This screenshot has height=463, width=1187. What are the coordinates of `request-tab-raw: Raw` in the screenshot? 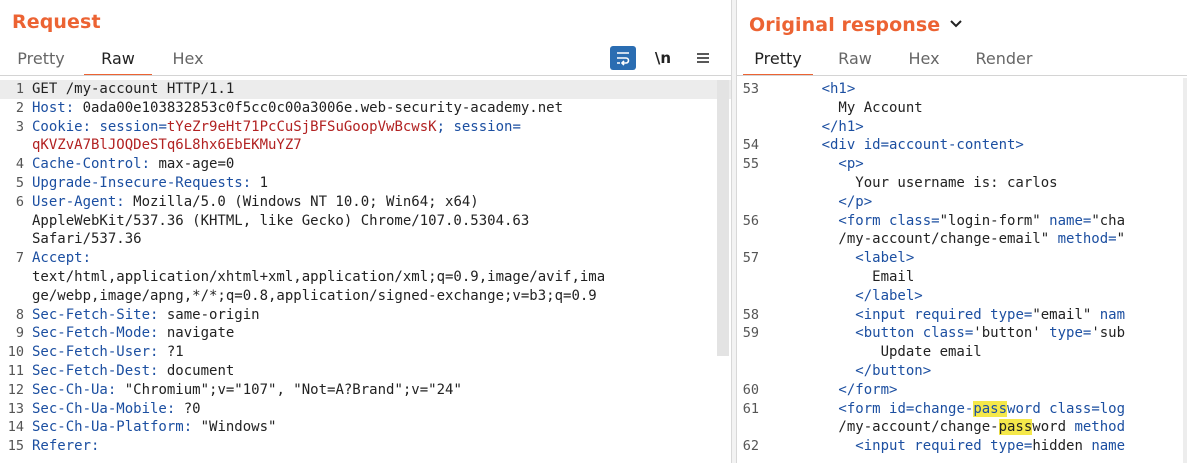 It's located at (118, 60).